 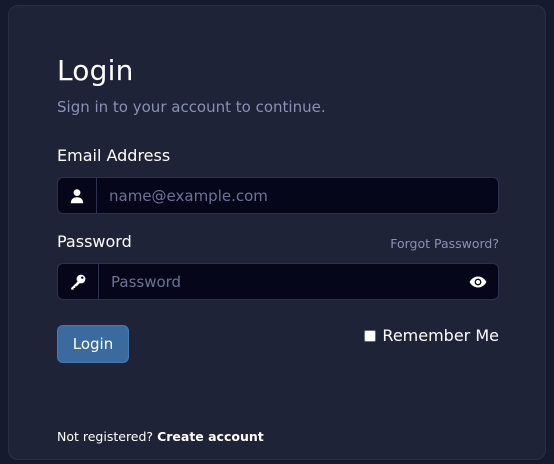 What do you see at coordinates (95, 70) in the screenshot?
I see `page-title: Login` at bounding box center [95, 70].